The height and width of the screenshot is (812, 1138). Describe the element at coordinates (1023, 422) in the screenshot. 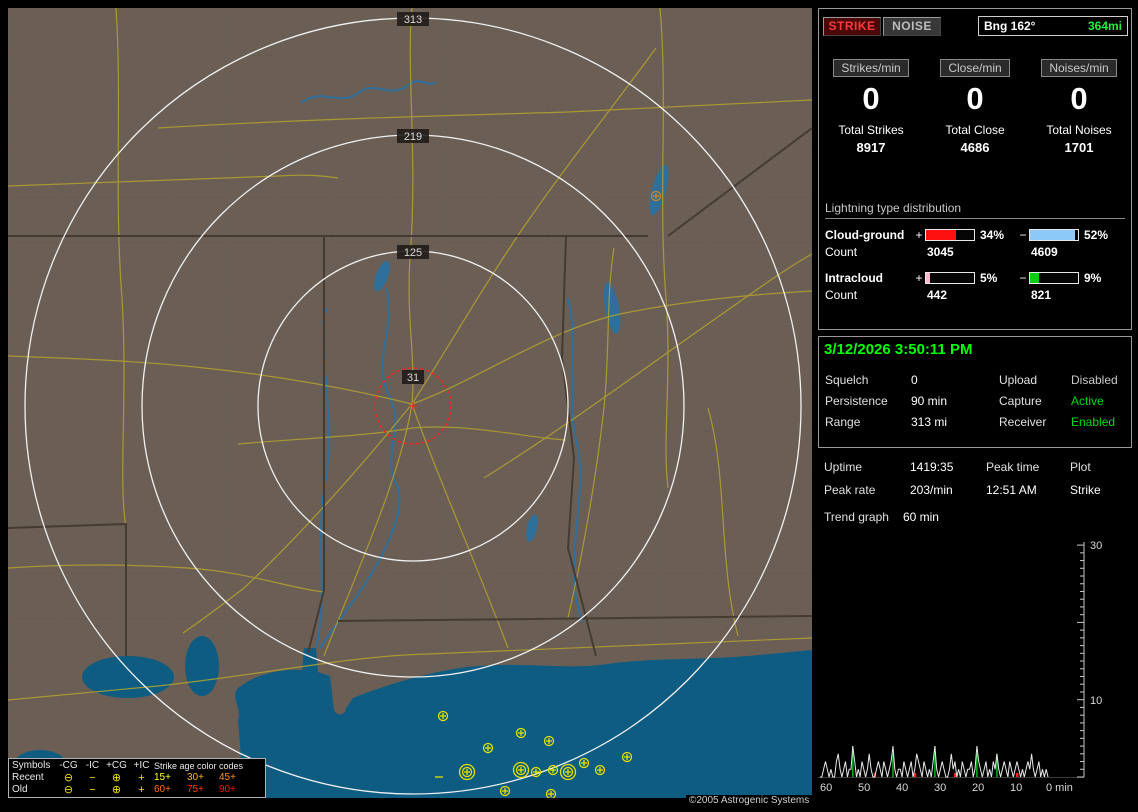

I see `receiver-label: Receiver` at that location.